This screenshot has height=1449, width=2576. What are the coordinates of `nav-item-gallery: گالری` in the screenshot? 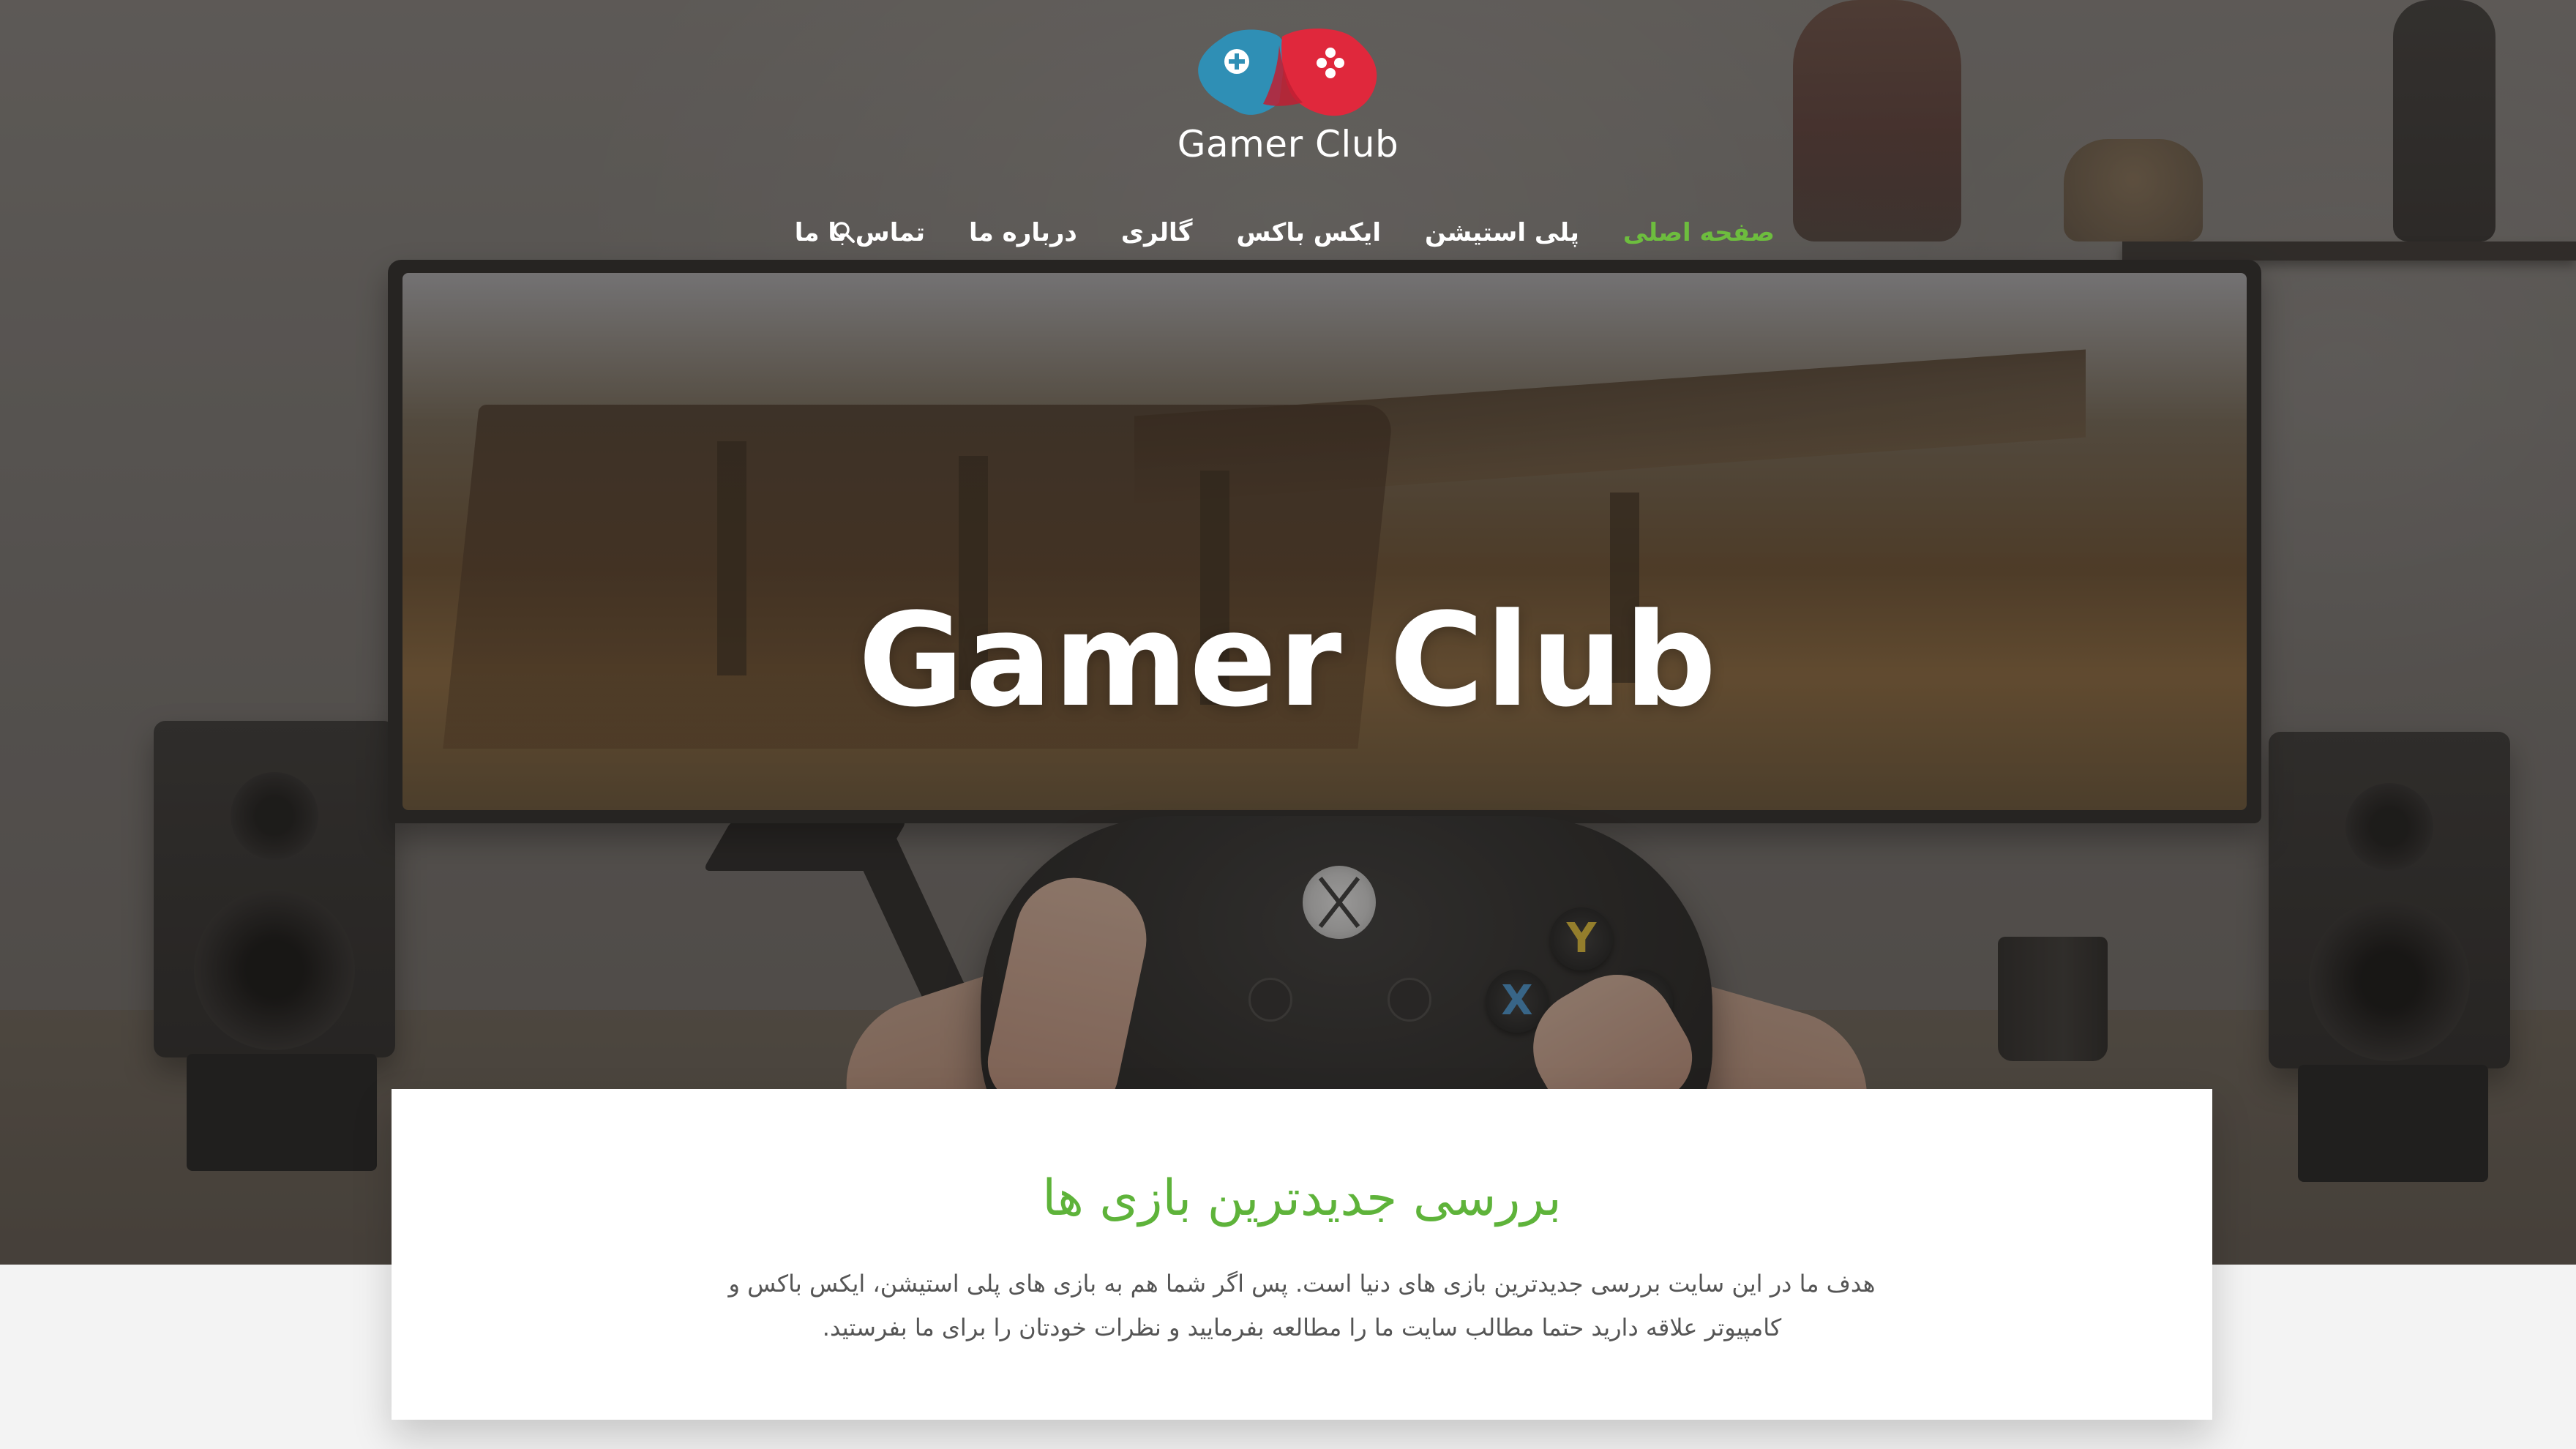 It's located at (1157, 232).